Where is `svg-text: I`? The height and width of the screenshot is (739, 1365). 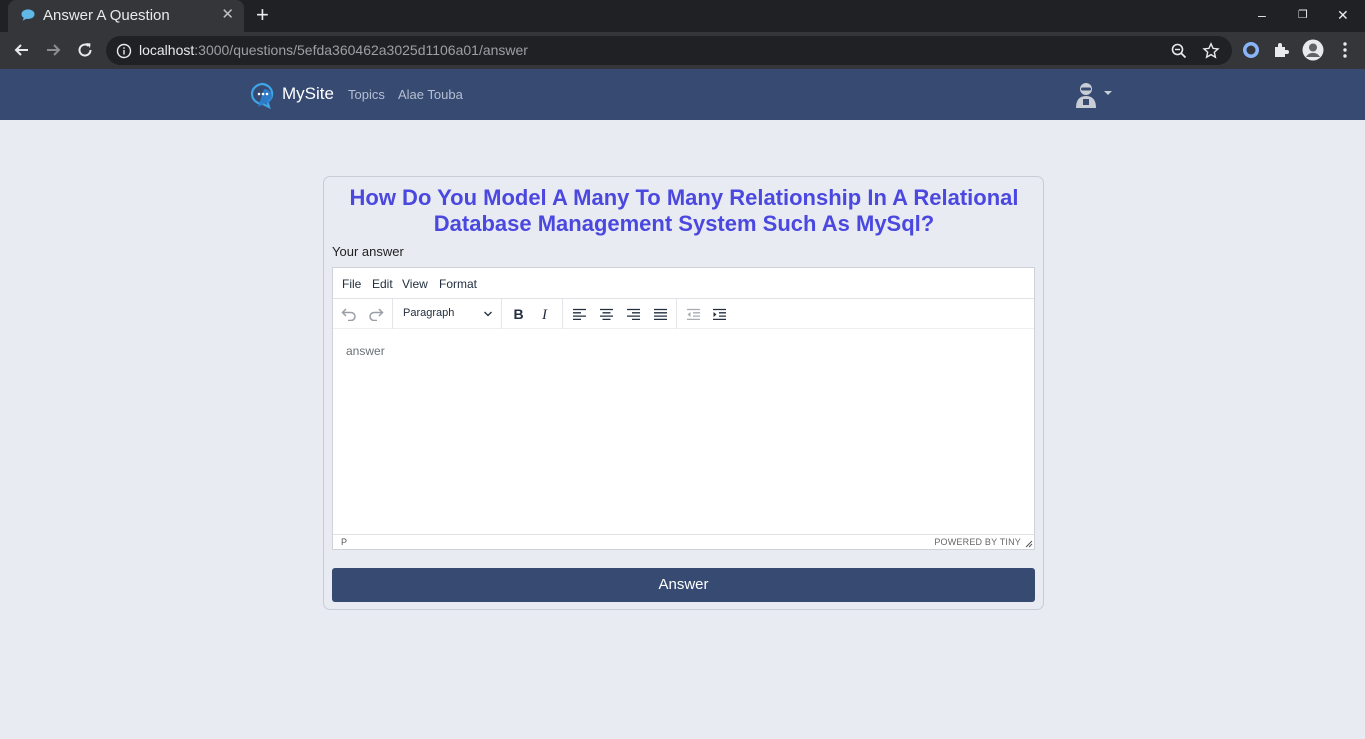 svg-text: I is located at coordinates (544, 314).